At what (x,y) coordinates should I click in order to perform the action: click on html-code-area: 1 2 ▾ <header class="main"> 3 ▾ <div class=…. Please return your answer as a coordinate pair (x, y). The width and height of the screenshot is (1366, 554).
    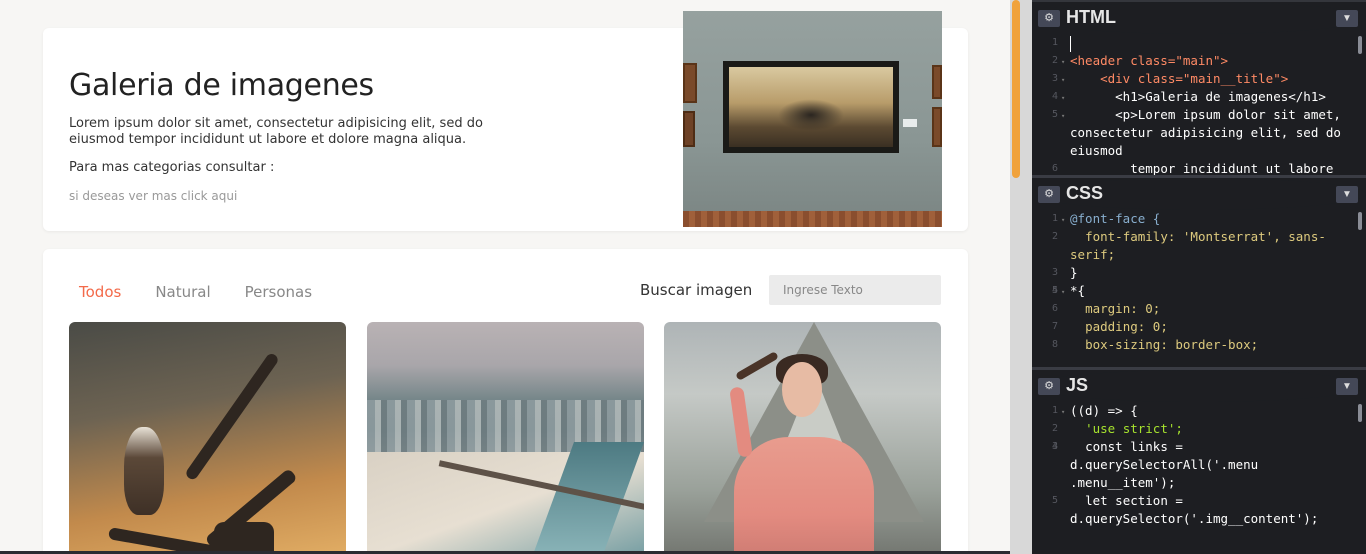
    Looking at the image, I should click on (1199, 104).